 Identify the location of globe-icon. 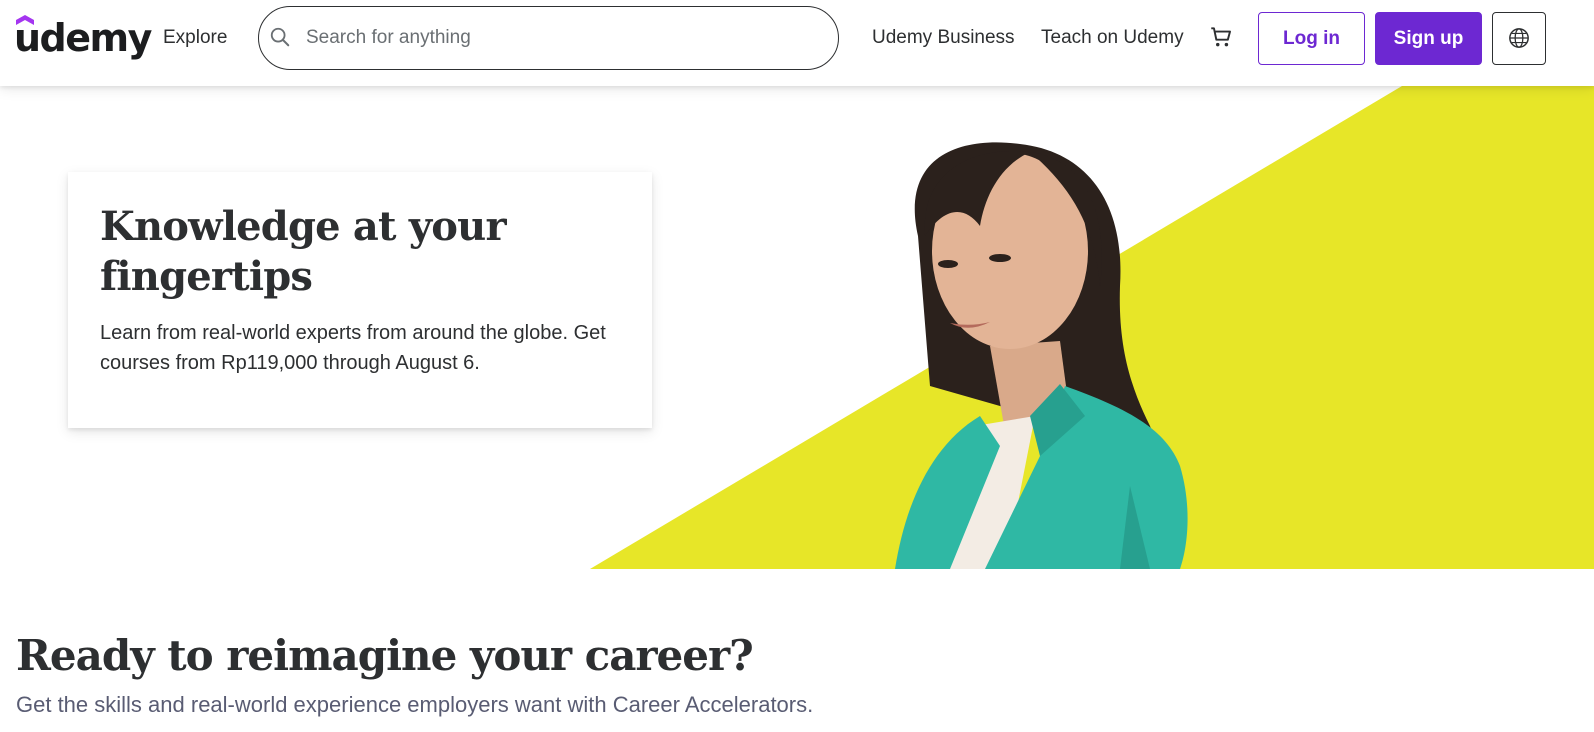
(1519, 38).